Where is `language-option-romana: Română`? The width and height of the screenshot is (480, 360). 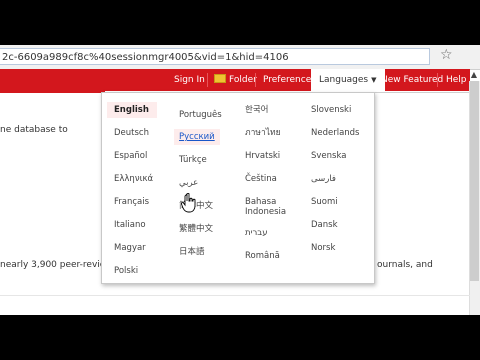
language-option-romana: Română is located at coordinates (262, 256).